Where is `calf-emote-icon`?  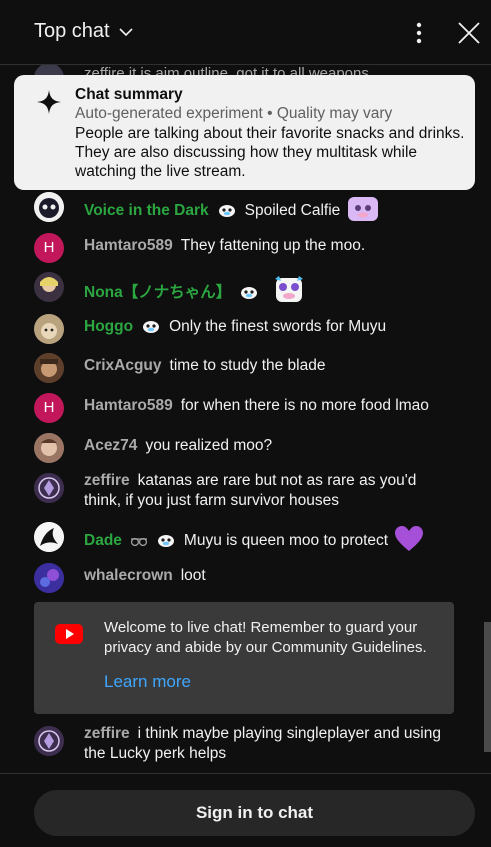 calf-emote-icon is located at coordinates (363, 212).